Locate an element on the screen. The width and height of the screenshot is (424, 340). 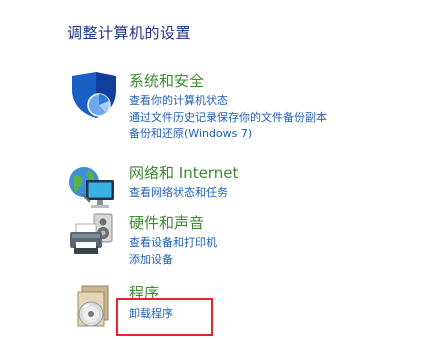
link-view-network-status: 查看网络状态和任务 is located at coordinates (178, 193).